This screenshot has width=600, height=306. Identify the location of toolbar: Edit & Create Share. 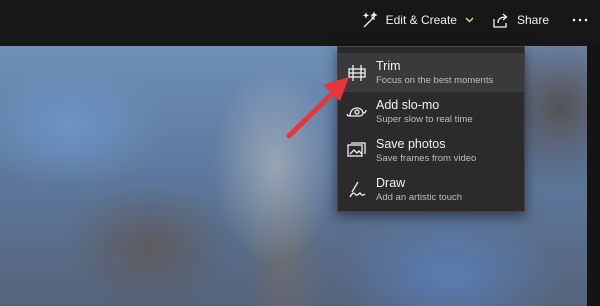
(476, 20).